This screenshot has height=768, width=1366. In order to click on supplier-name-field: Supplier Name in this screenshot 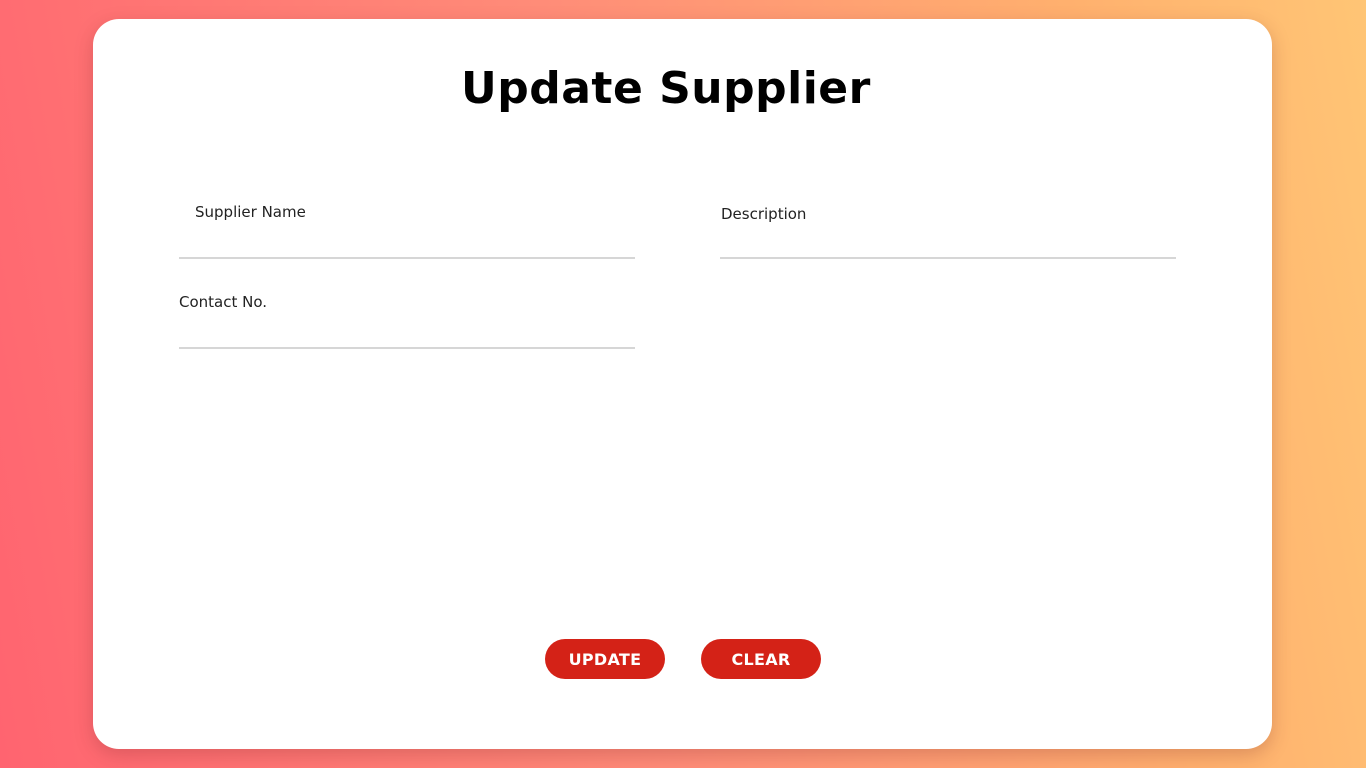, I will do `click(407, 226)`.